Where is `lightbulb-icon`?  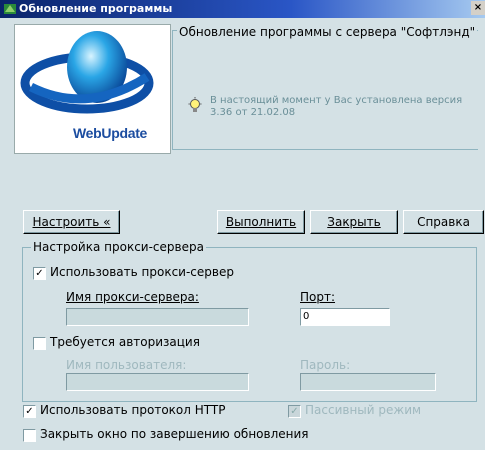 lightbulb-icon is located at coordinates (195, 104).